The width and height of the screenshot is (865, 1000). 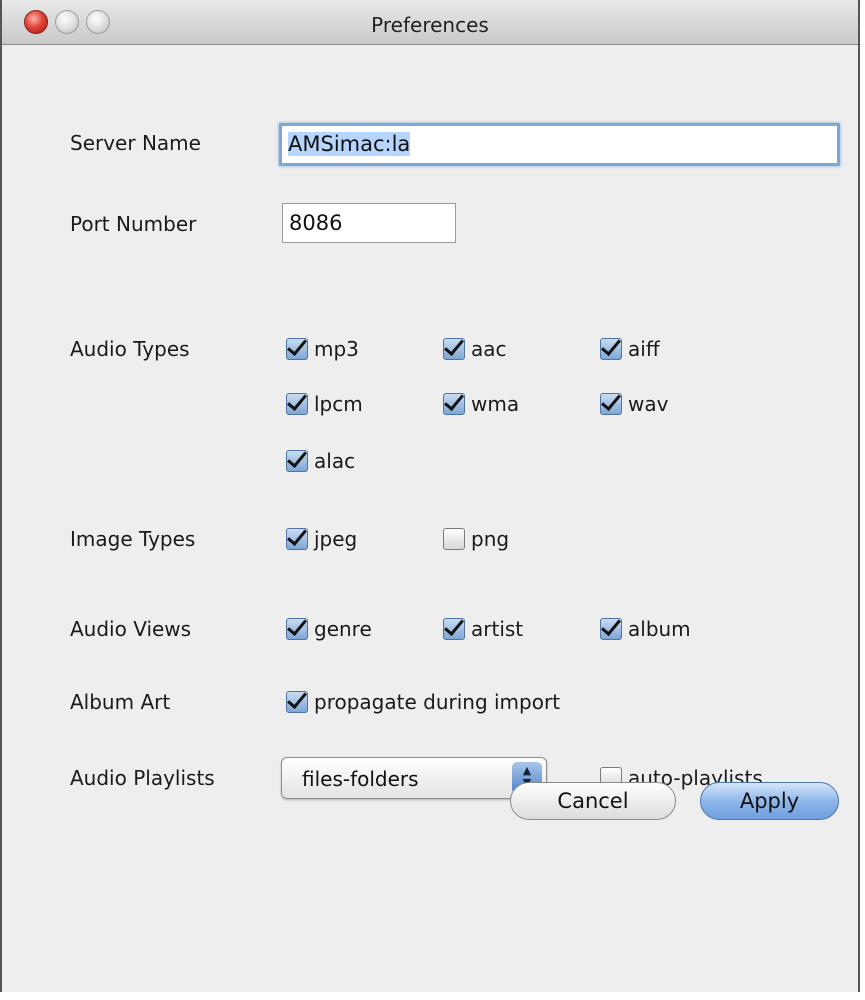 I want to click on image-types-label: Image Types, so click(x=133, y=539).